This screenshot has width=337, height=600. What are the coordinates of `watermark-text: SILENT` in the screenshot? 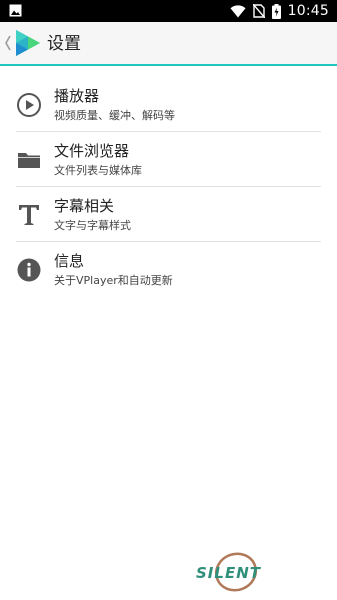 It's located at (228, 573).